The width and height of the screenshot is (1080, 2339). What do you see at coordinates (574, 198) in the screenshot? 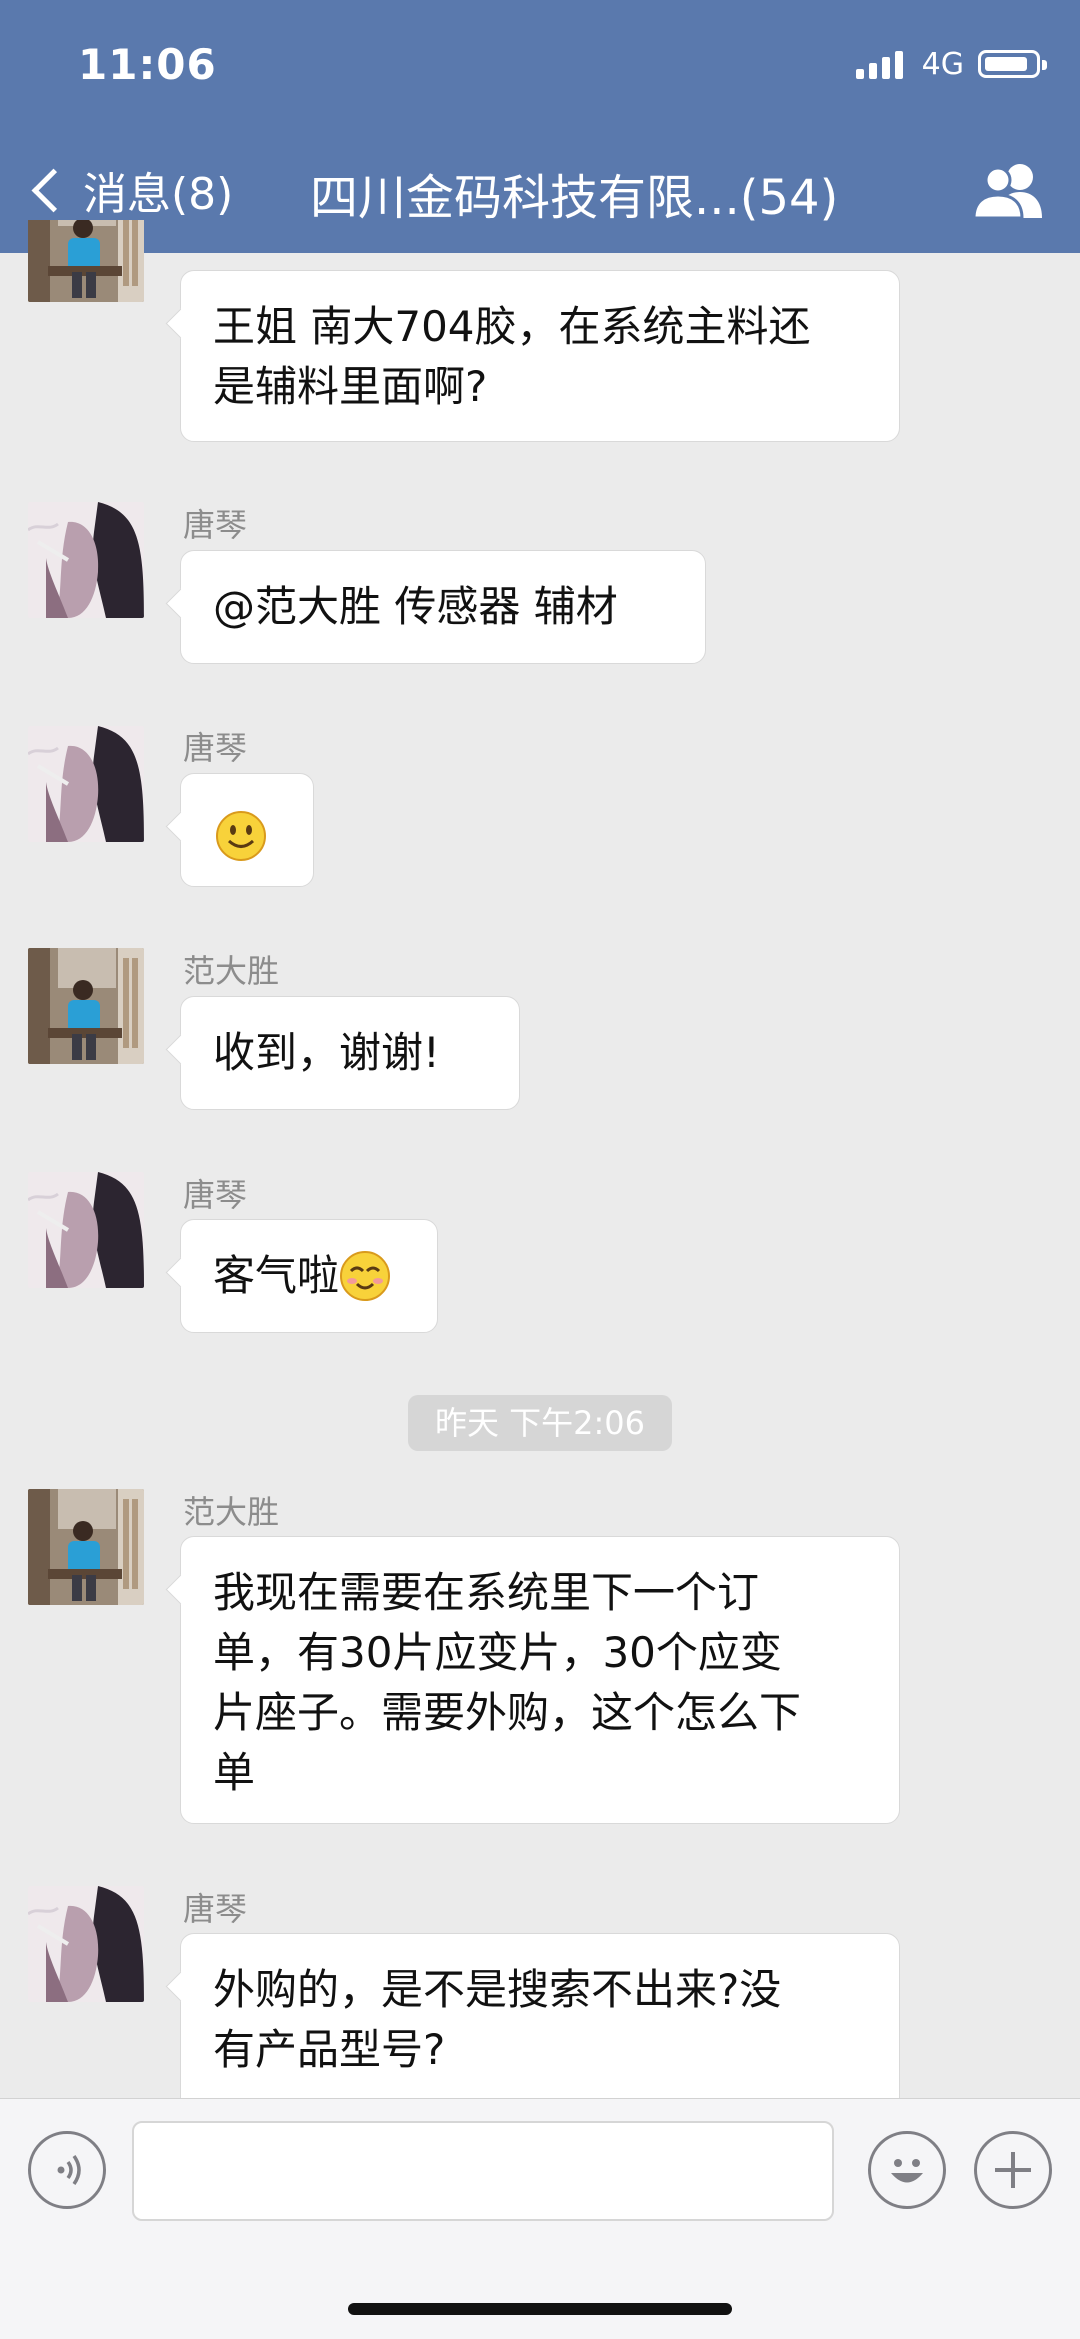
I see `chat-title: 四川金码科技有限...(54)` at bounding box center [574, 198].